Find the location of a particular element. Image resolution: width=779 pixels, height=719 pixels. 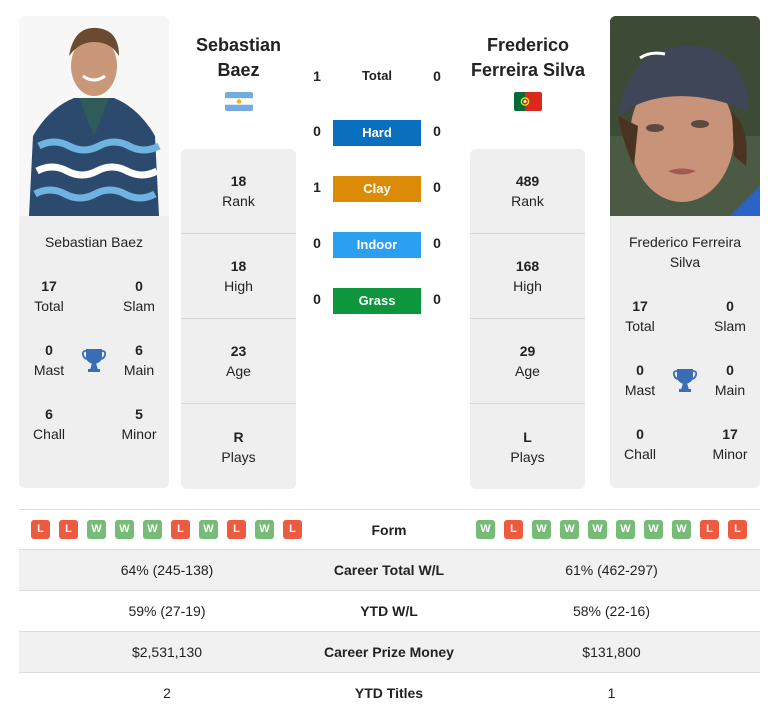

argentina-flag-icon is located at coordinates (239, 101).